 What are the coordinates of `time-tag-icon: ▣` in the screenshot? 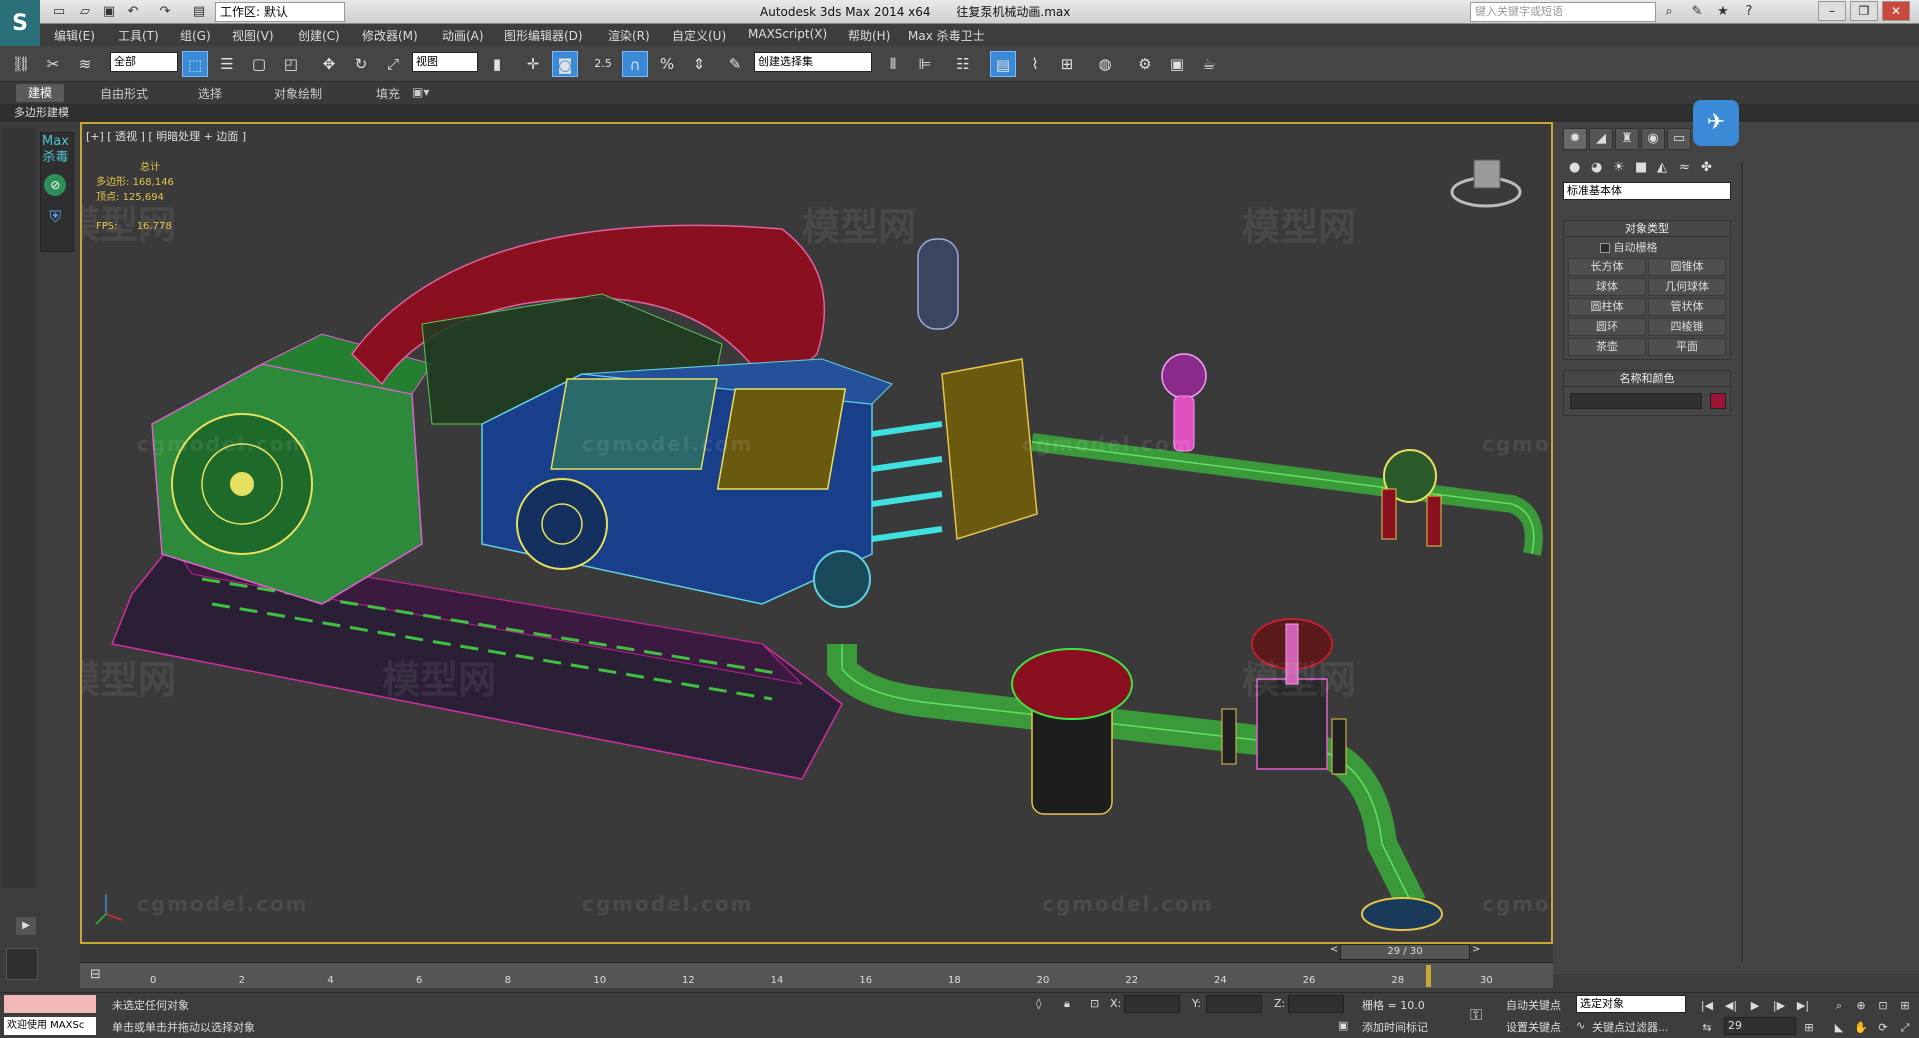 It's located at (1343, 1025).